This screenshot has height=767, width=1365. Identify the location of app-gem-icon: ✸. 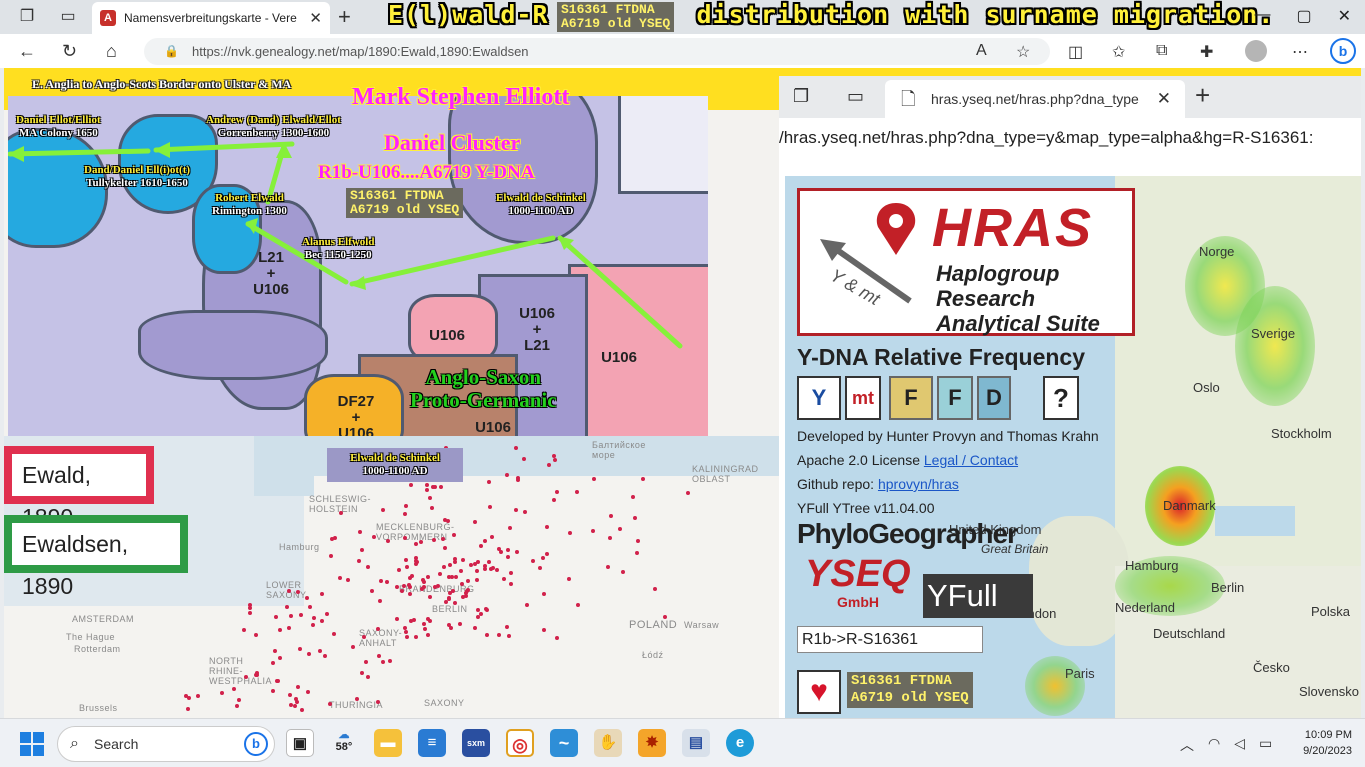
(652, 743).